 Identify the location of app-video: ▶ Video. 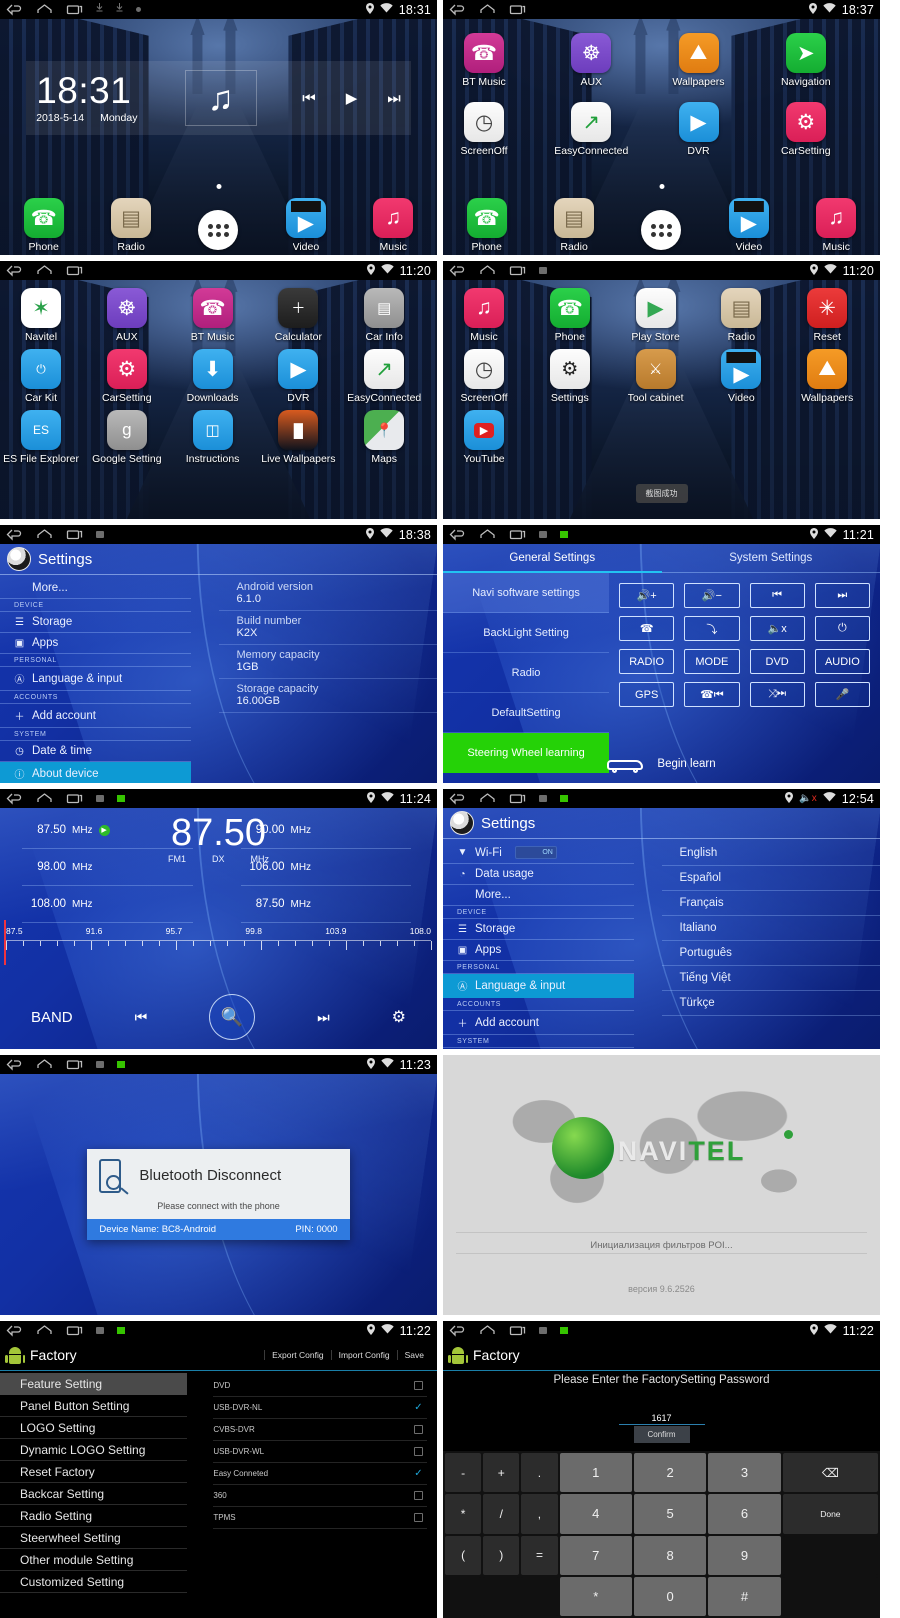
(741, 376).